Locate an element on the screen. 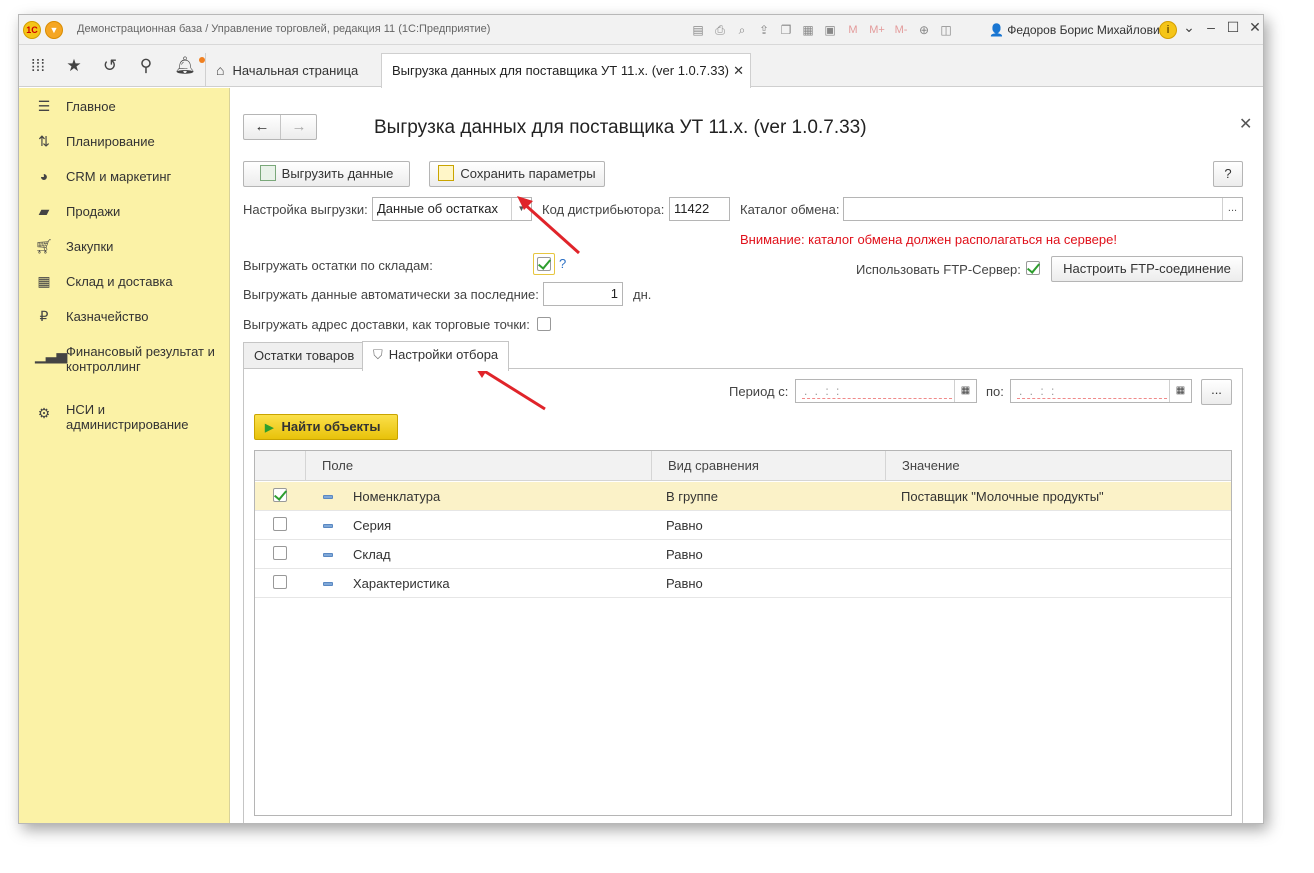 This screenshot has height=873, width=1314. minimize-icon: – is located at coordinates (1211, 27).